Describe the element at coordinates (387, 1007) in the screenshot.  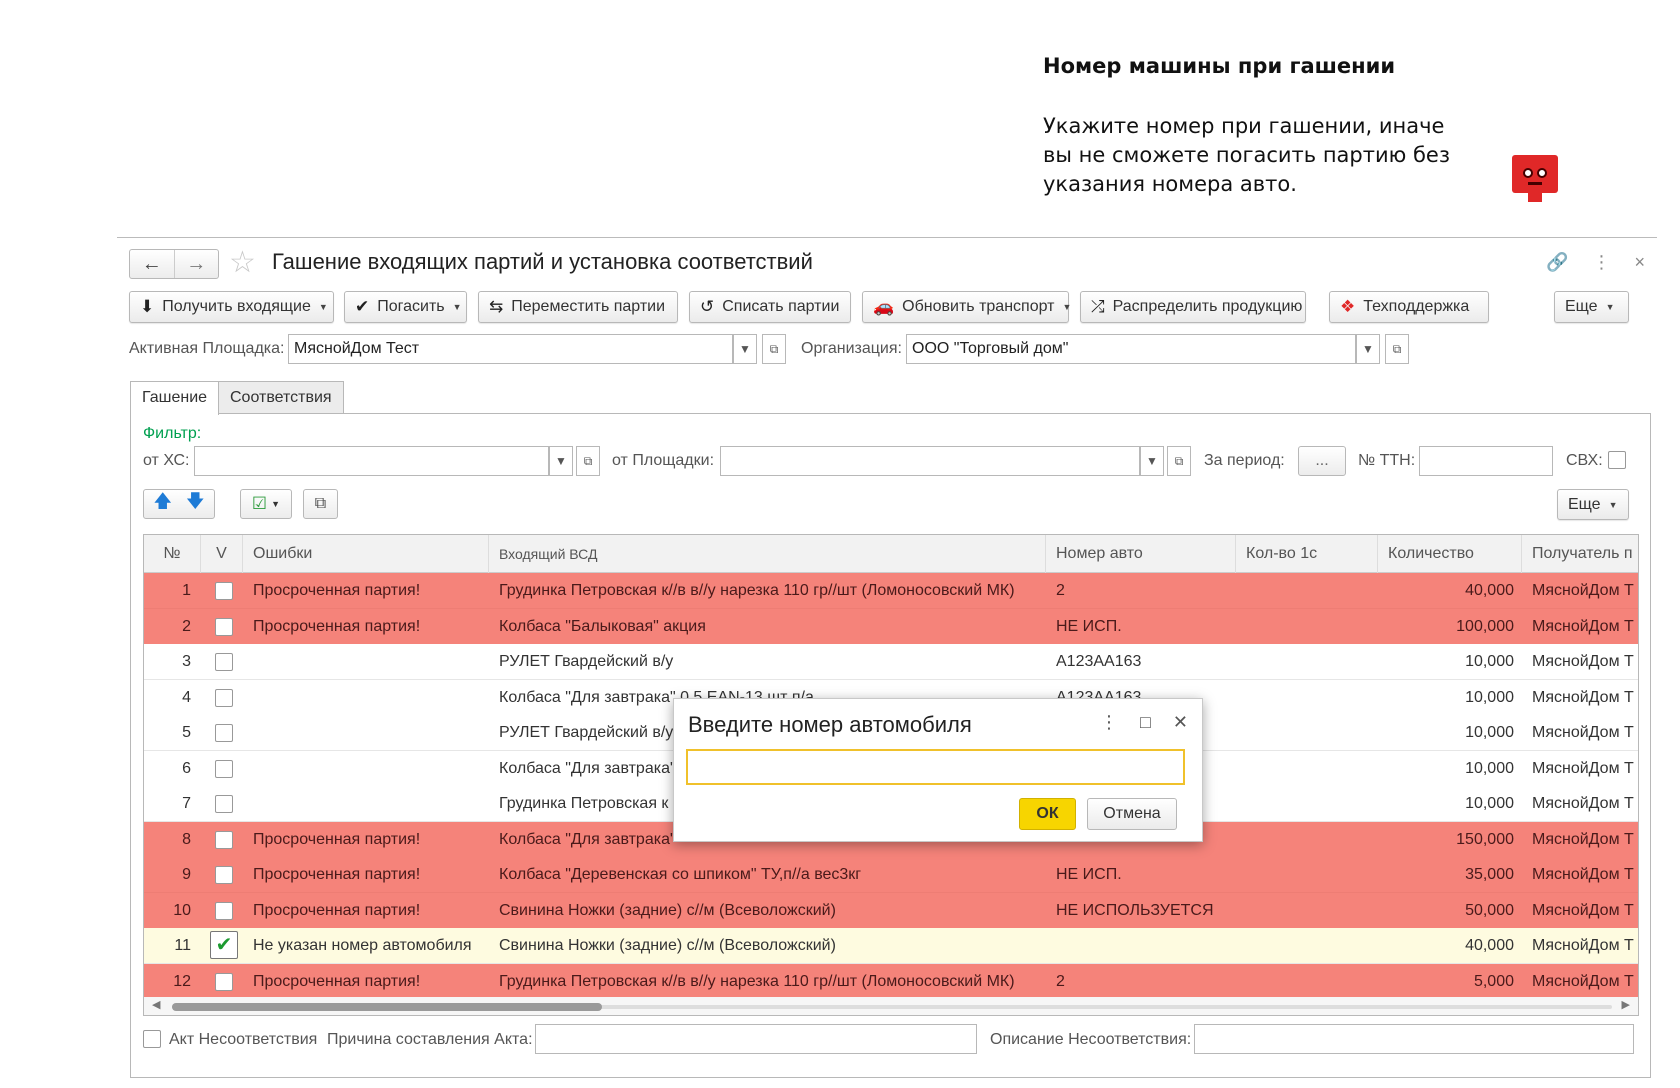
I see `scrollbar-thumb` at that location.